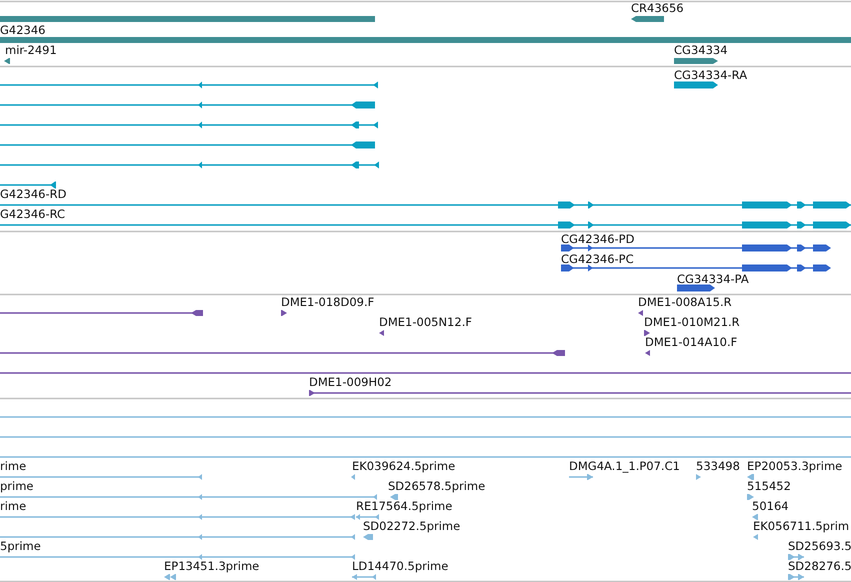  Describe the element at coordinates (711, 75) in the screenshot. I see `feature-label: CG34334-RA` at that location.